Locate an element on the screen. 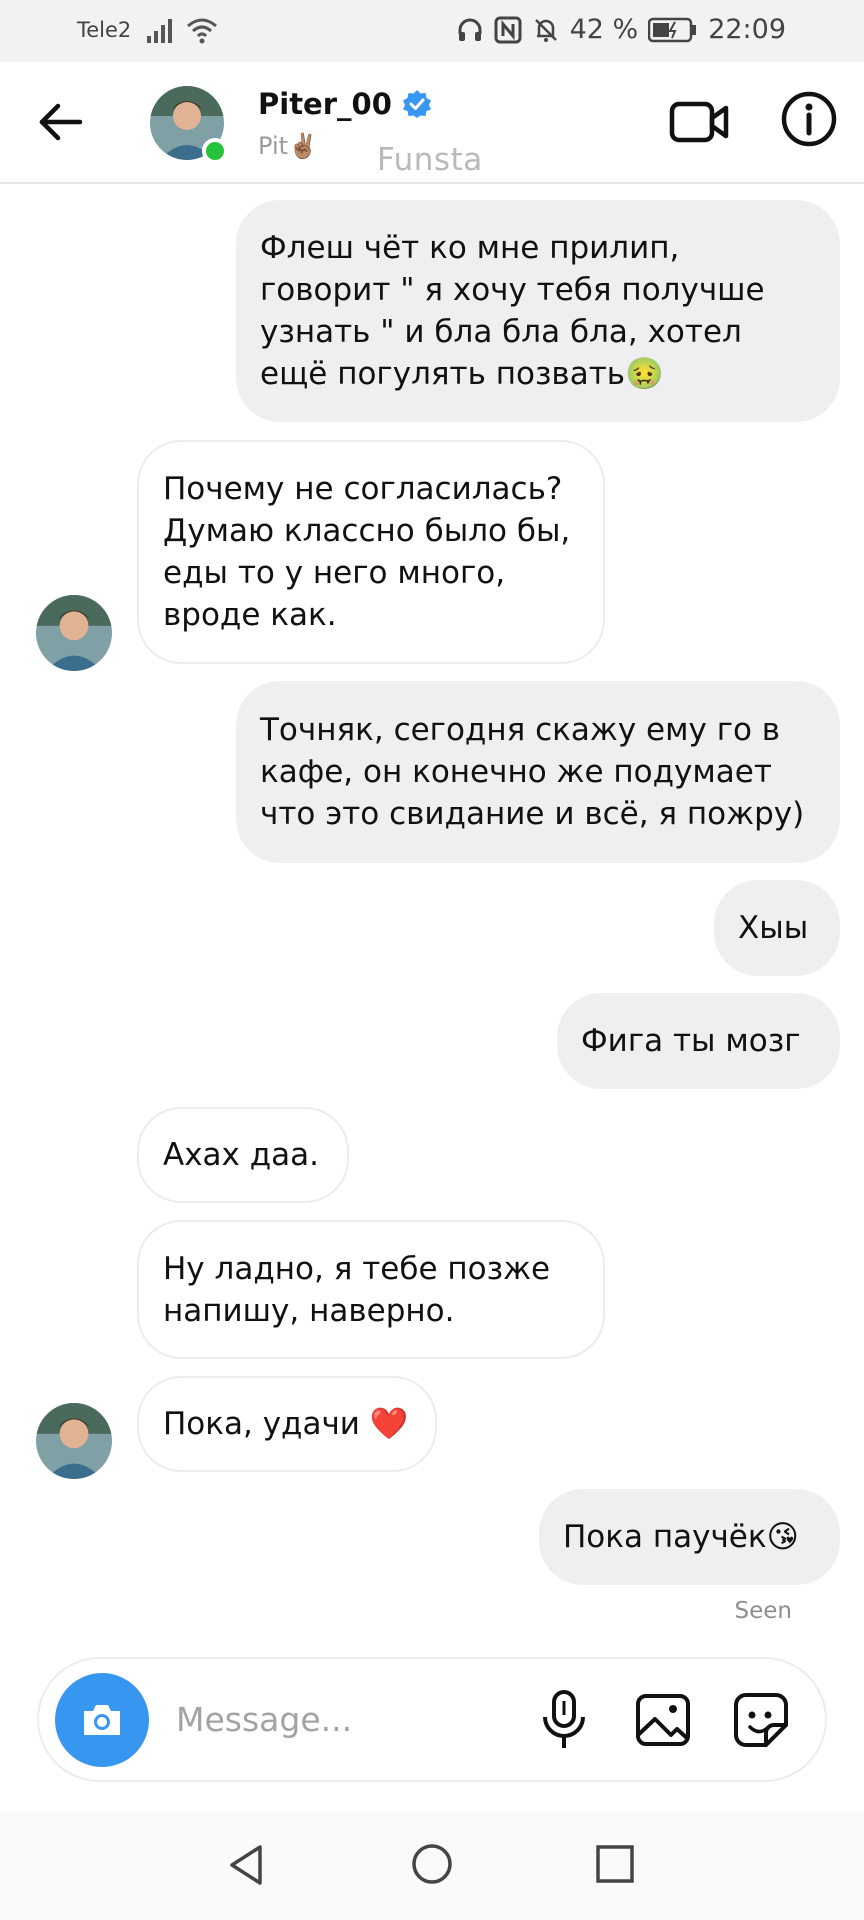 The width and height of the screenshot is (864, 1920). message-composer is located at coordinates (432, 1719).